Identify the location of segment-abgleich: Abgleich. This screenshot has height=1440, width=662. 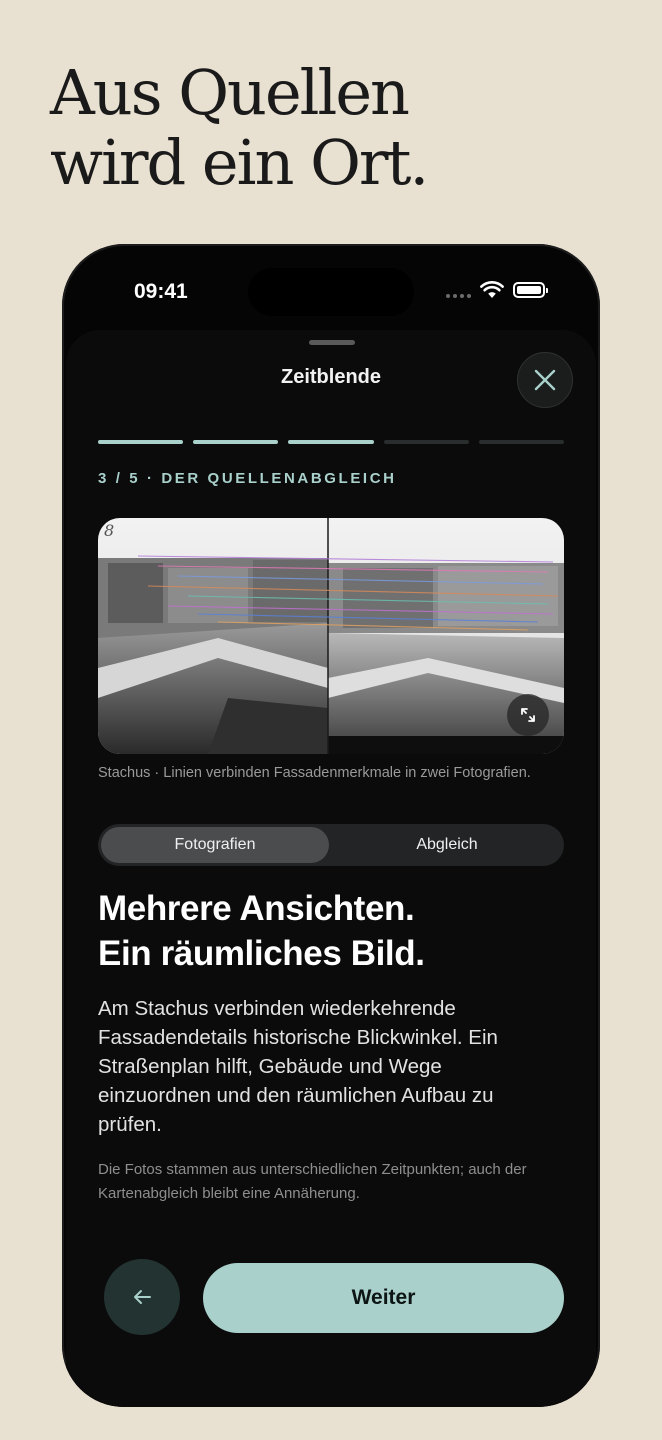
(447, 845).